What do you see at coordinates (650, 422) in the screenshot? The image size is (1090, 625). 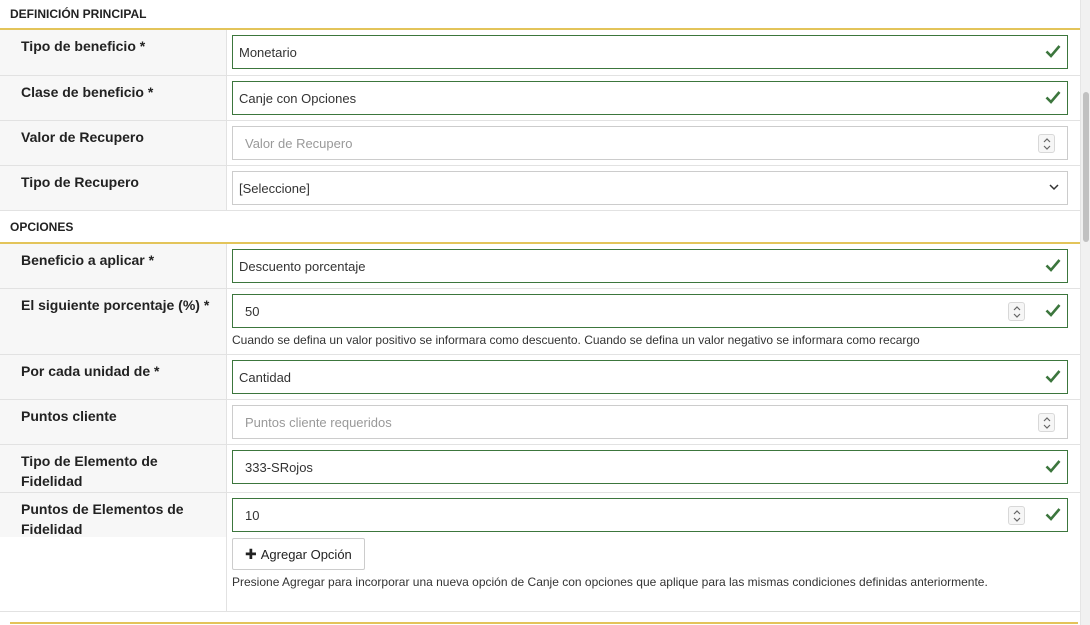 I see `puntos-cliente-input: Puntos cliente requeridos` at bounding box center [650, 422].